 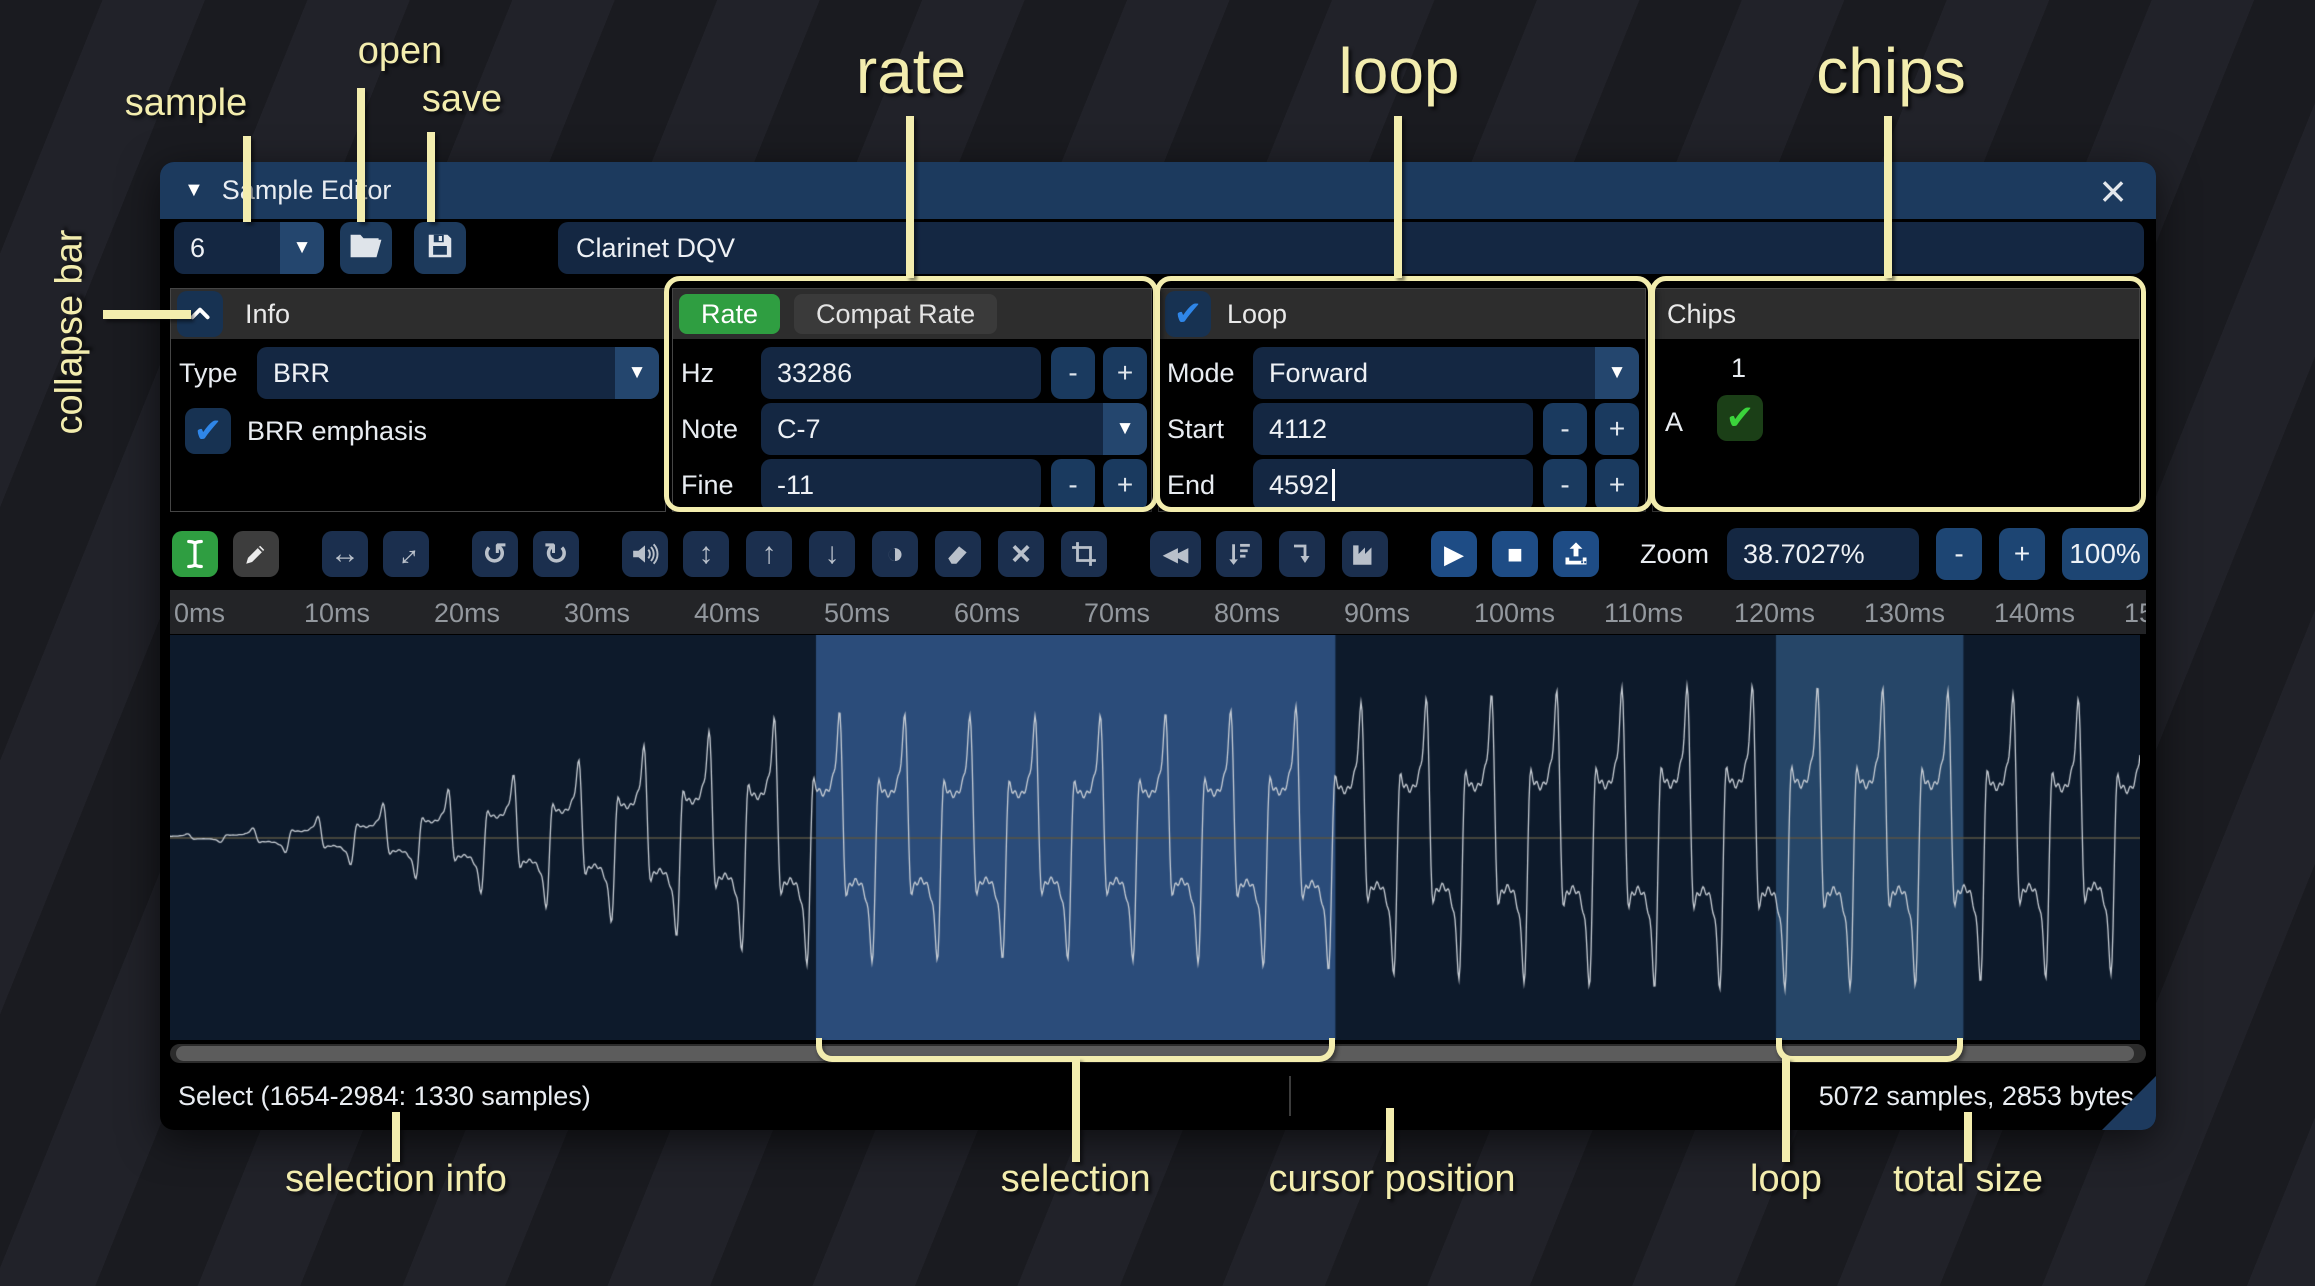 What do you see at coordinates (247, 179) in the screenshot?
I see `annotation-line-sample` at bounding box center [247, 179].